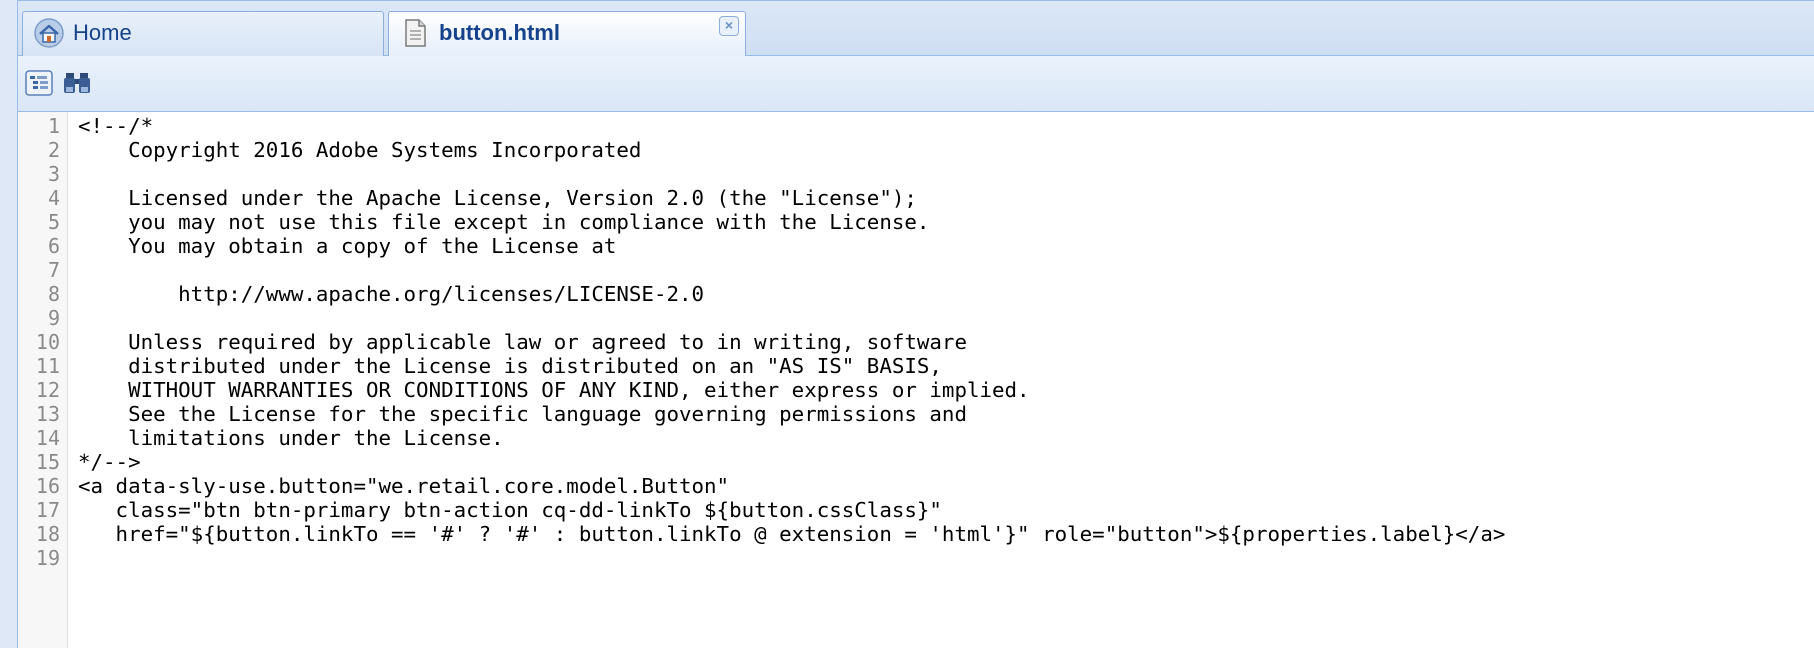  I want to click on line-number: 16, so click(47, 486).